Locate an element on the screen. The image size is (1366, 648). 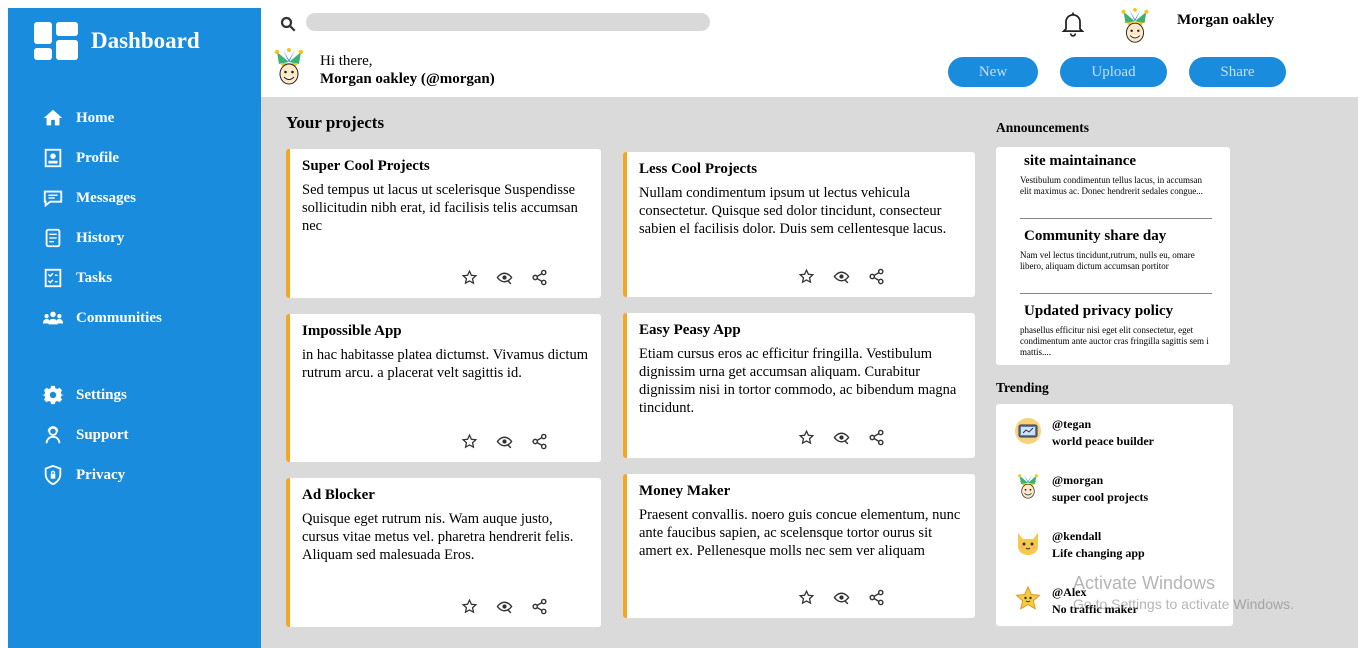
messages-icon is located at coordinates (53, 199).